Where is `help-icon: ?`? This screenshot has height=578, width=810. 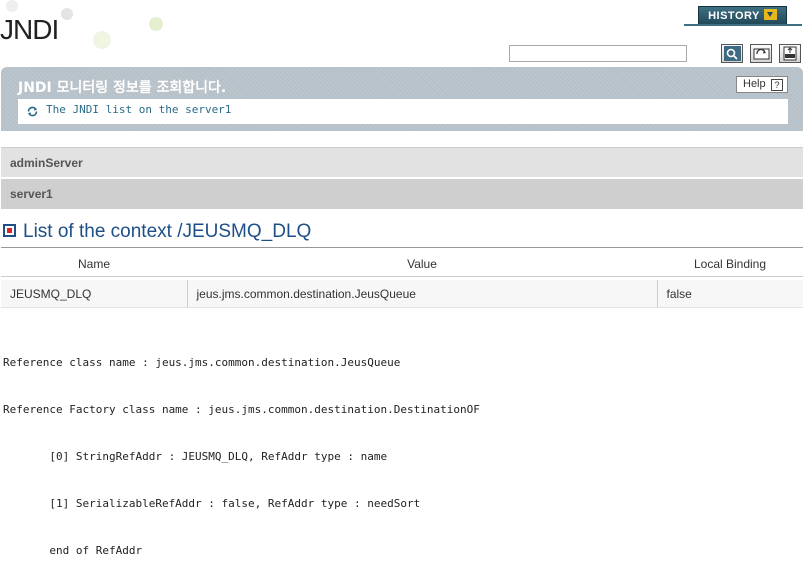 help-icon: ? is located at coordinates (777, 85).